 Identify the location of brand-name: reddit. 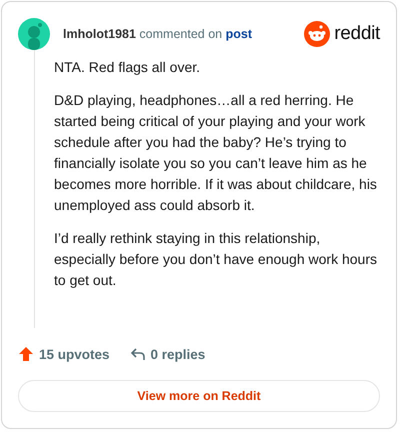
(357, 34).